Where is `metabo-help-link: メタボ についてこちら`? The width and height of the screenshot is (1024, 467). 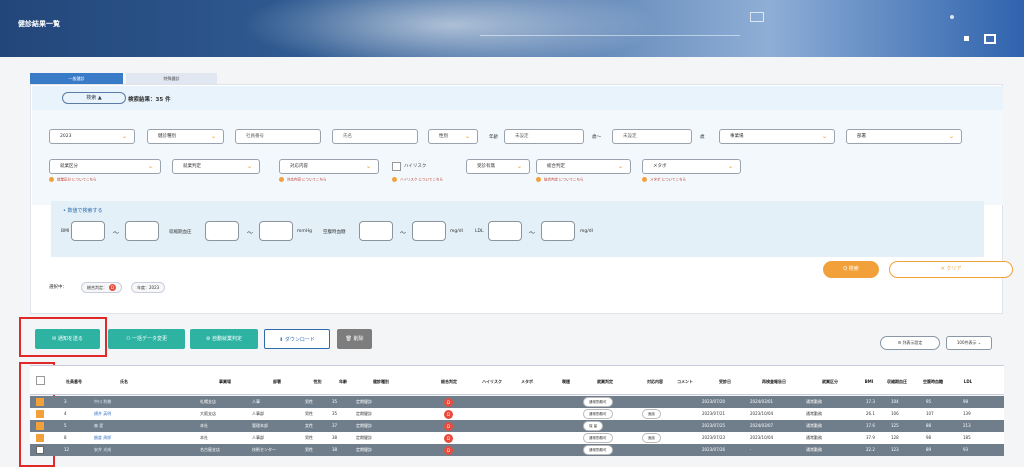
metabo-help-link: メタボ についてこちら is located at coordinates (664, 180).